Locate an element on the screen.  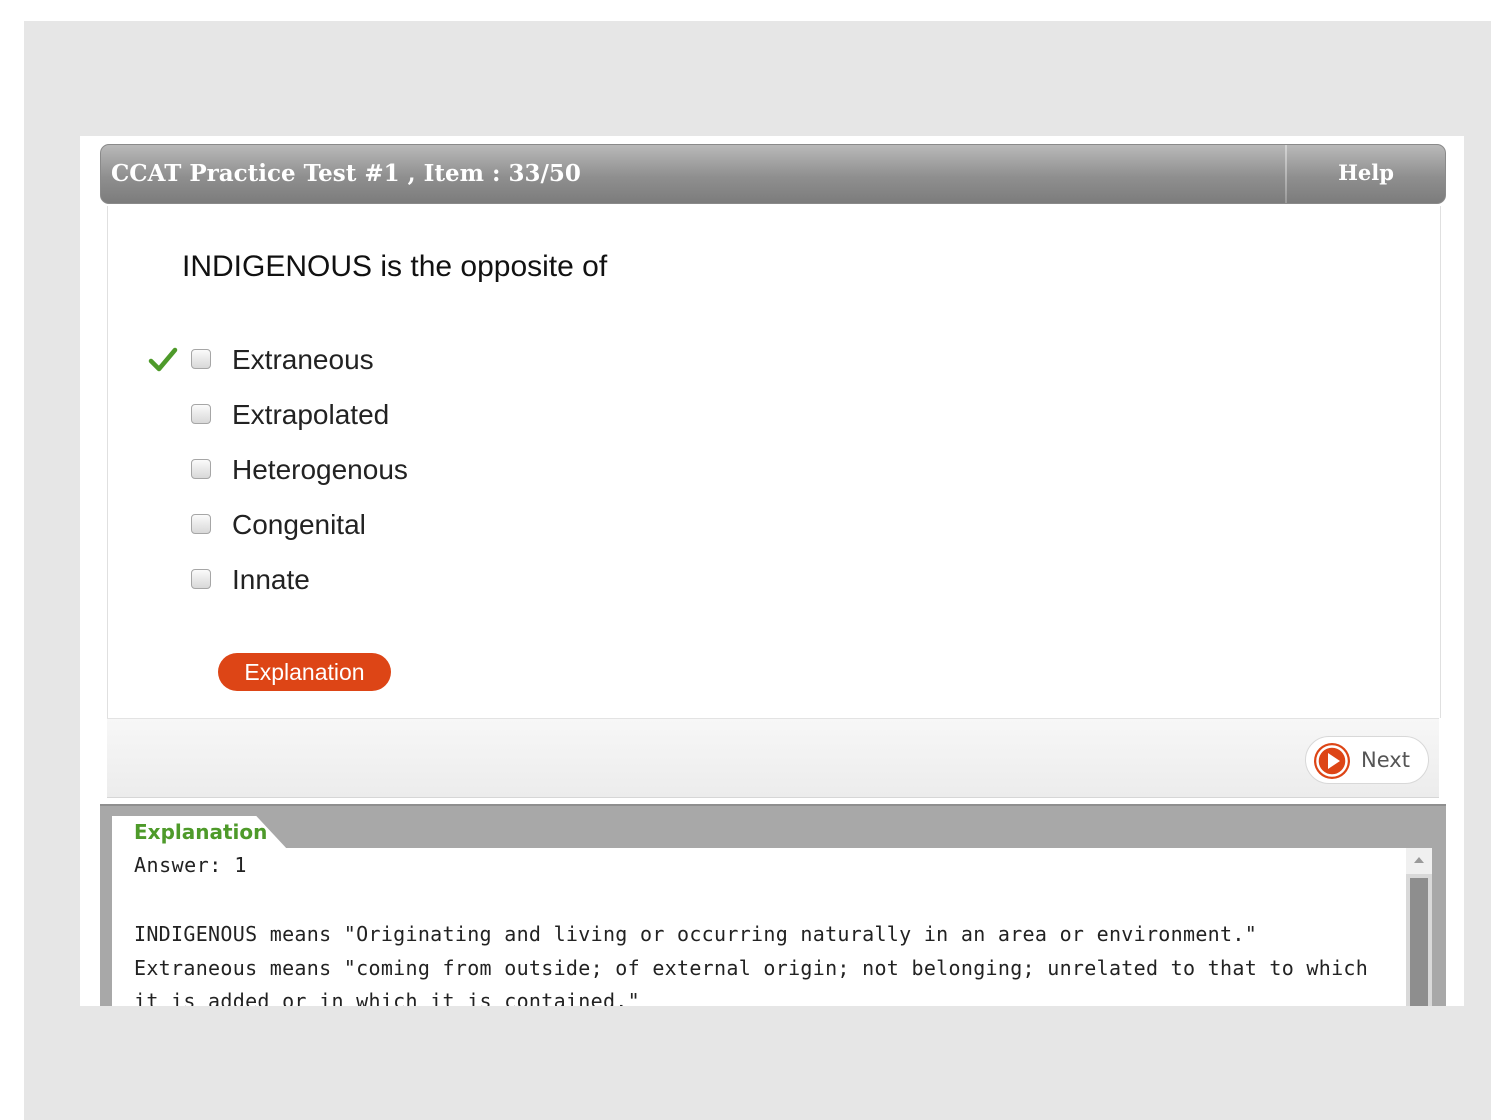
explanation-tab: Explanation is located at coordinates (200, 833).